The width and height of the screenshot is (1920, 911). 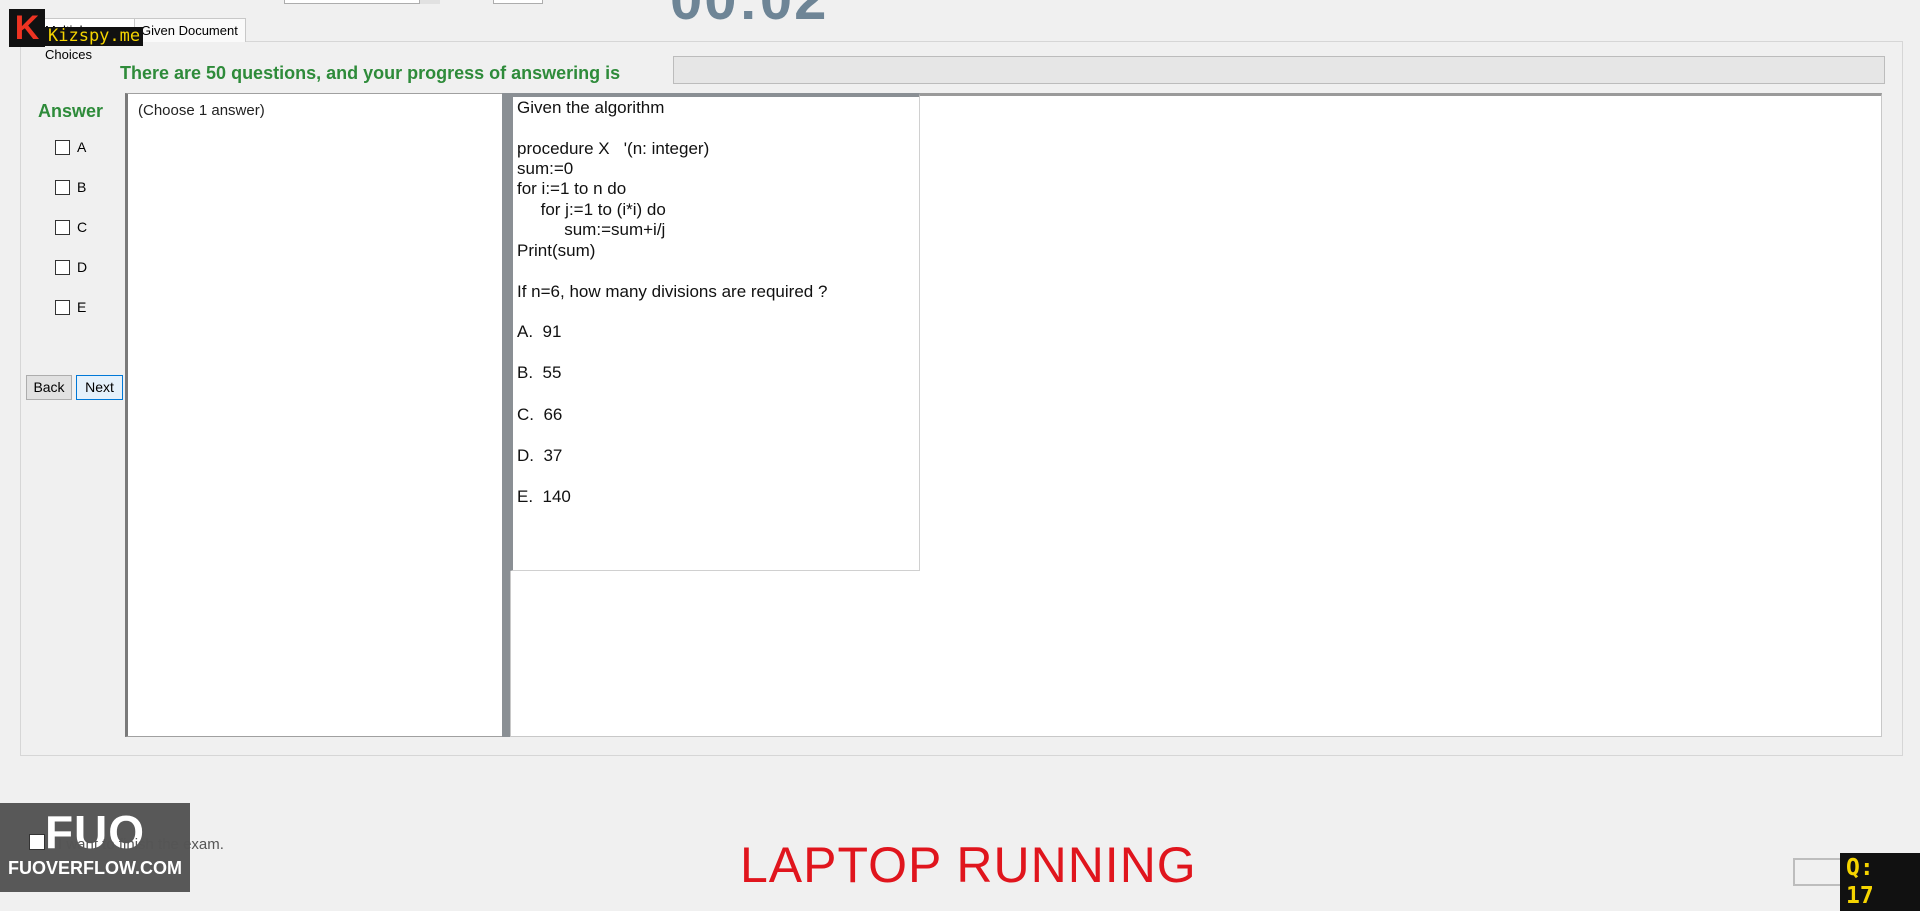 What do you see at coordinates (429, 2) in the screenshot?
I see `top-combo-dropdown-button` at bounding box center [429, 2].